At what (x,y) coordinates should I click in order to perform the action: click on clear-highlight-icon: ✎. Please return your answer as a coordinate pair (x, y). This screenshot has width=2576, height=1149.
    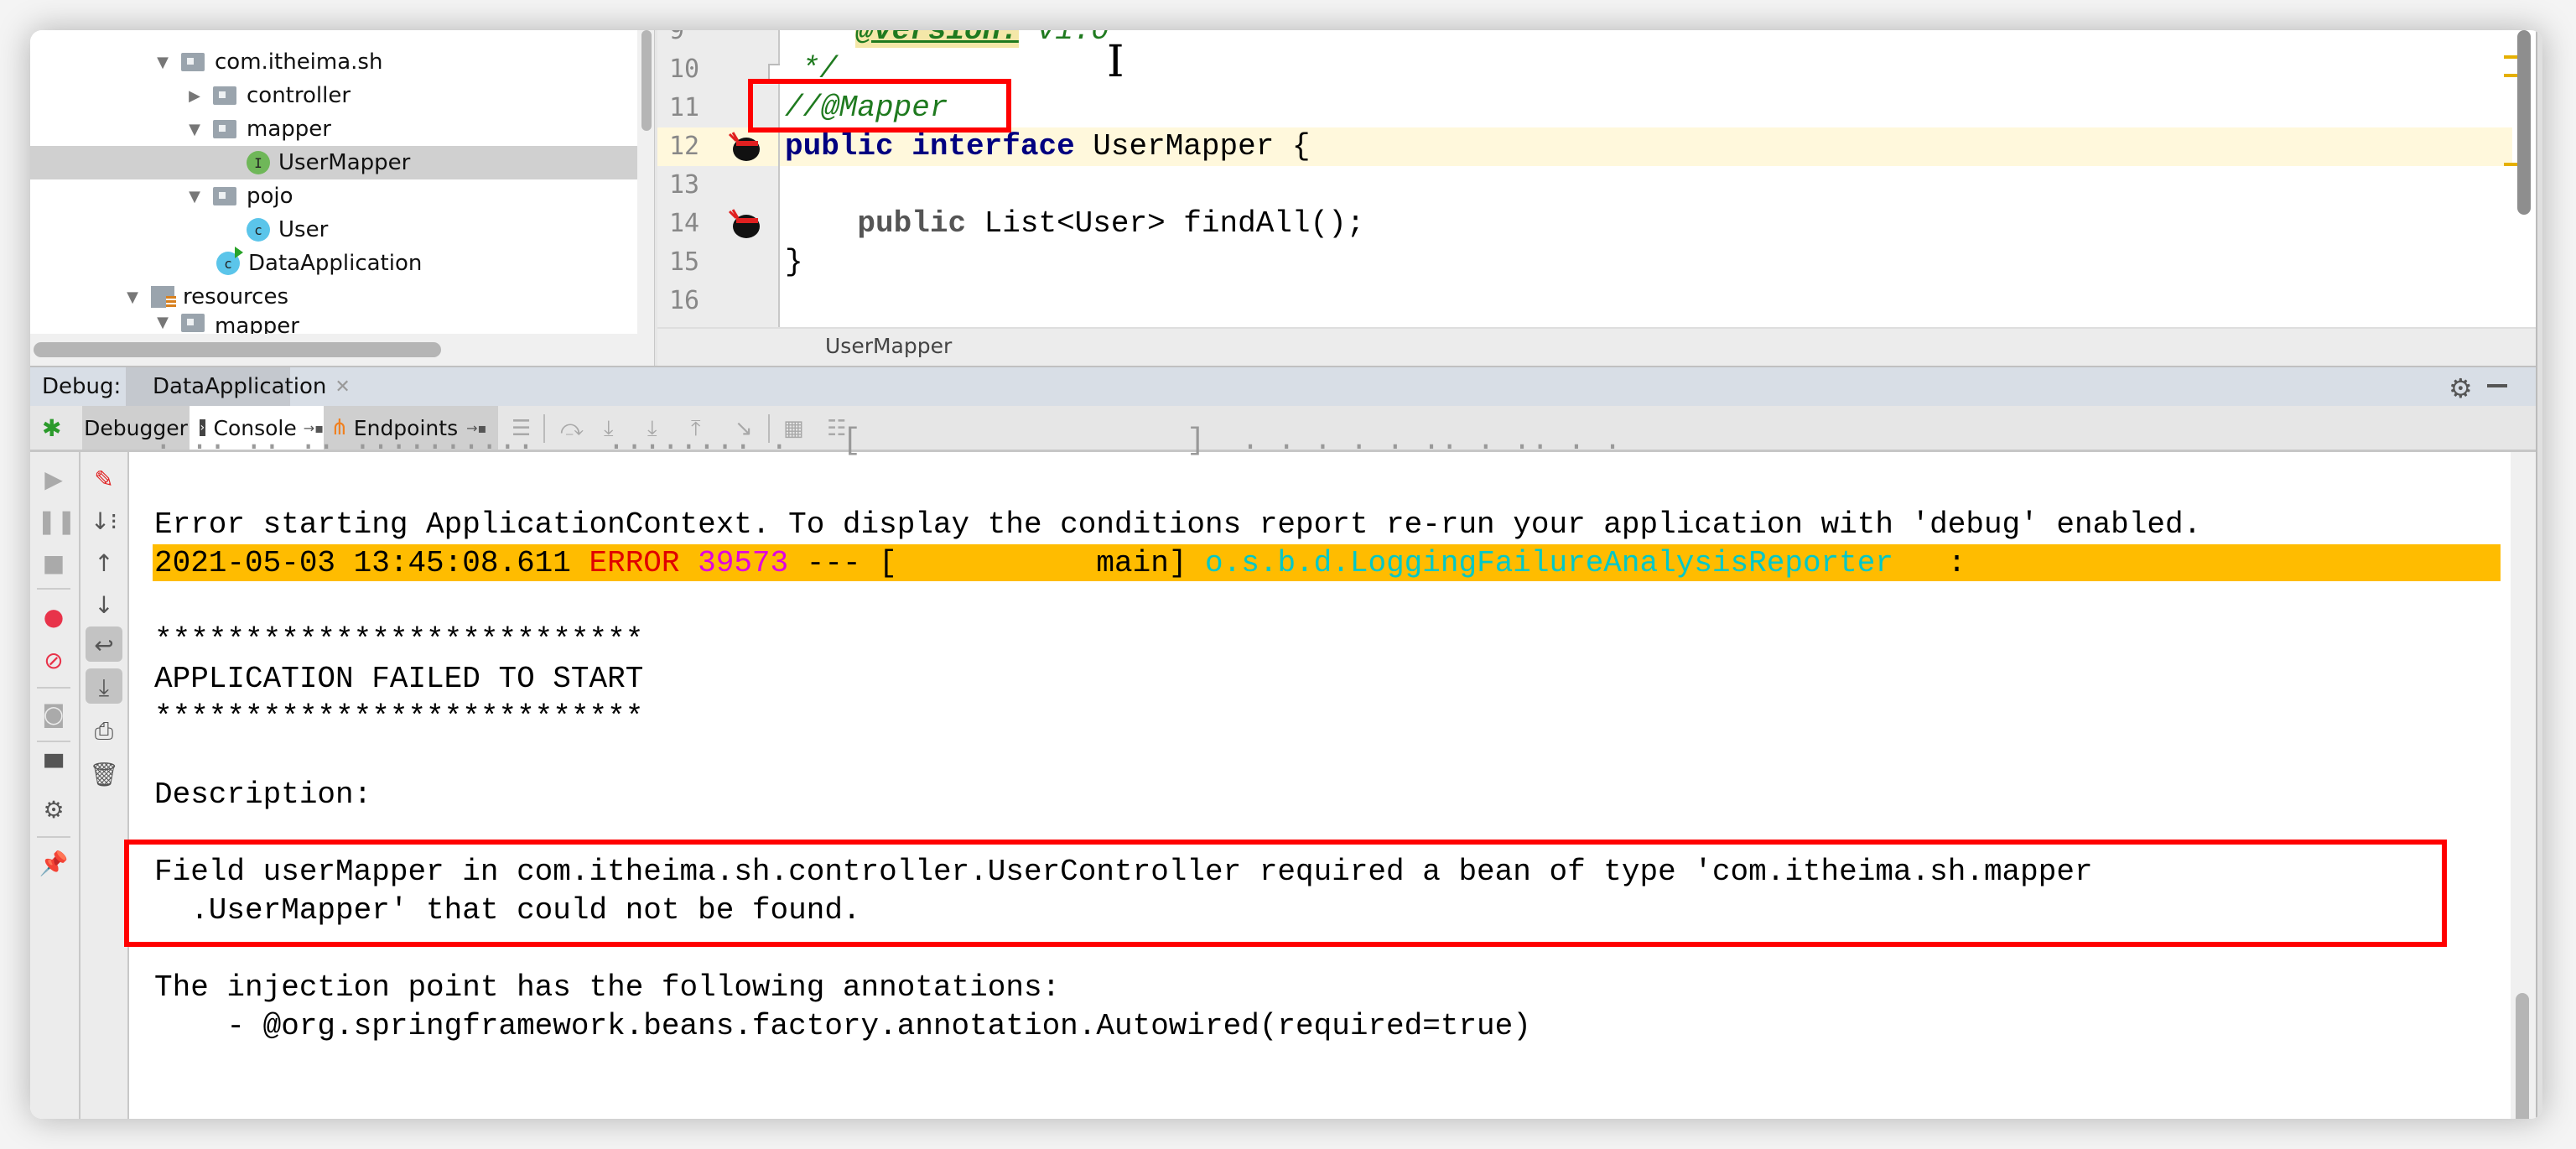
    Looking at the image, I should click on (104, 479).